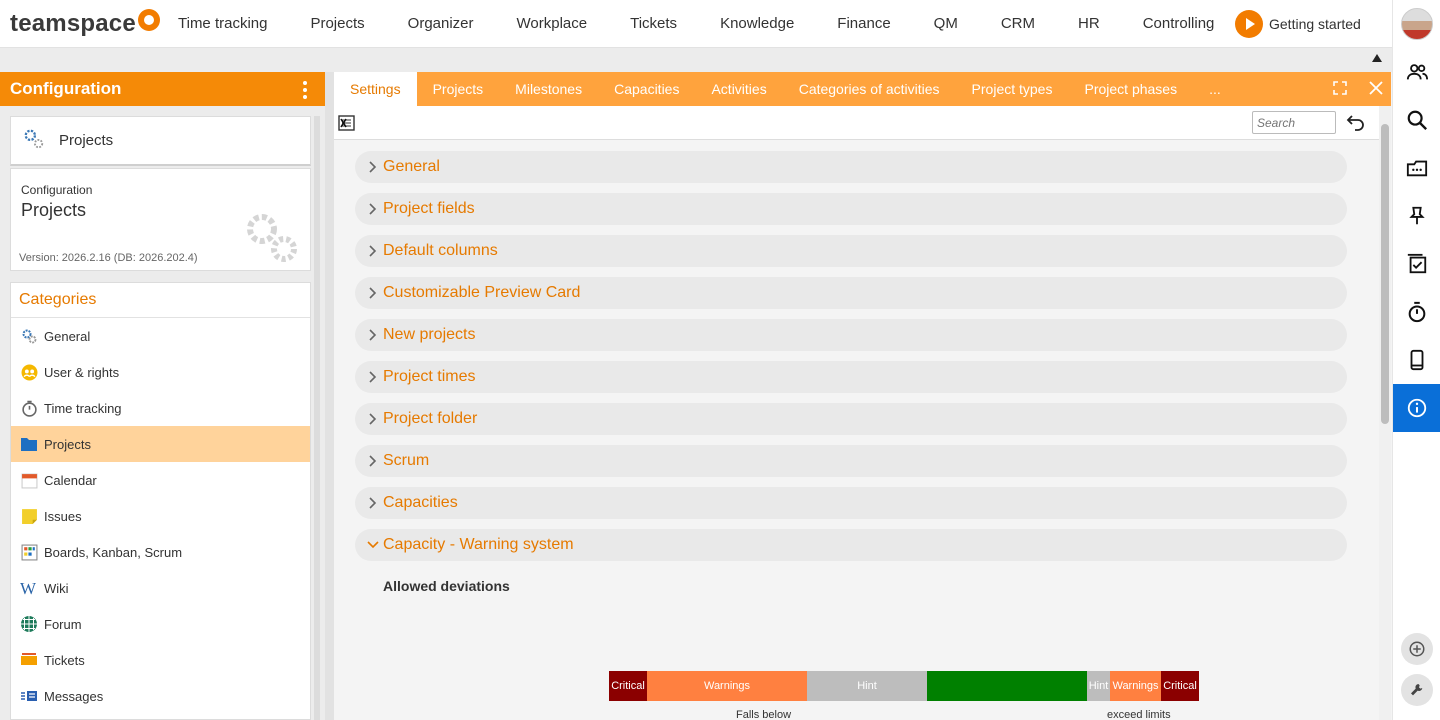 Image resolution: width=1440 pixels, height=720 pixels. I want to click on settings-section: Capacity - Warning system, so click(851, 545).